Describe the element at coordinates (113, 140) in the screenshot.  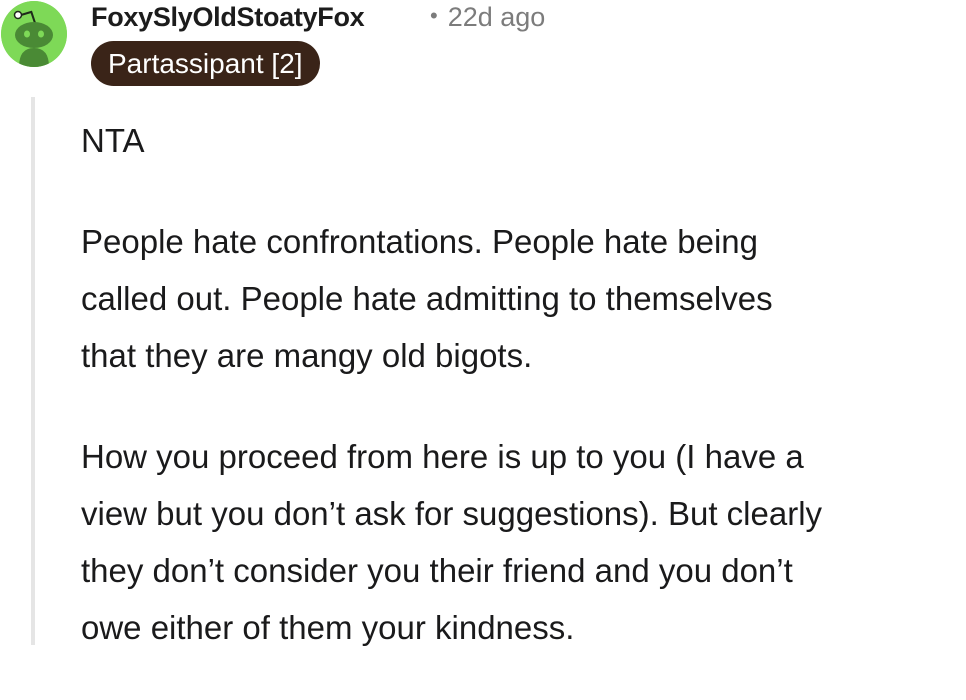
I see `comment-paragraph: NTA` at that location.